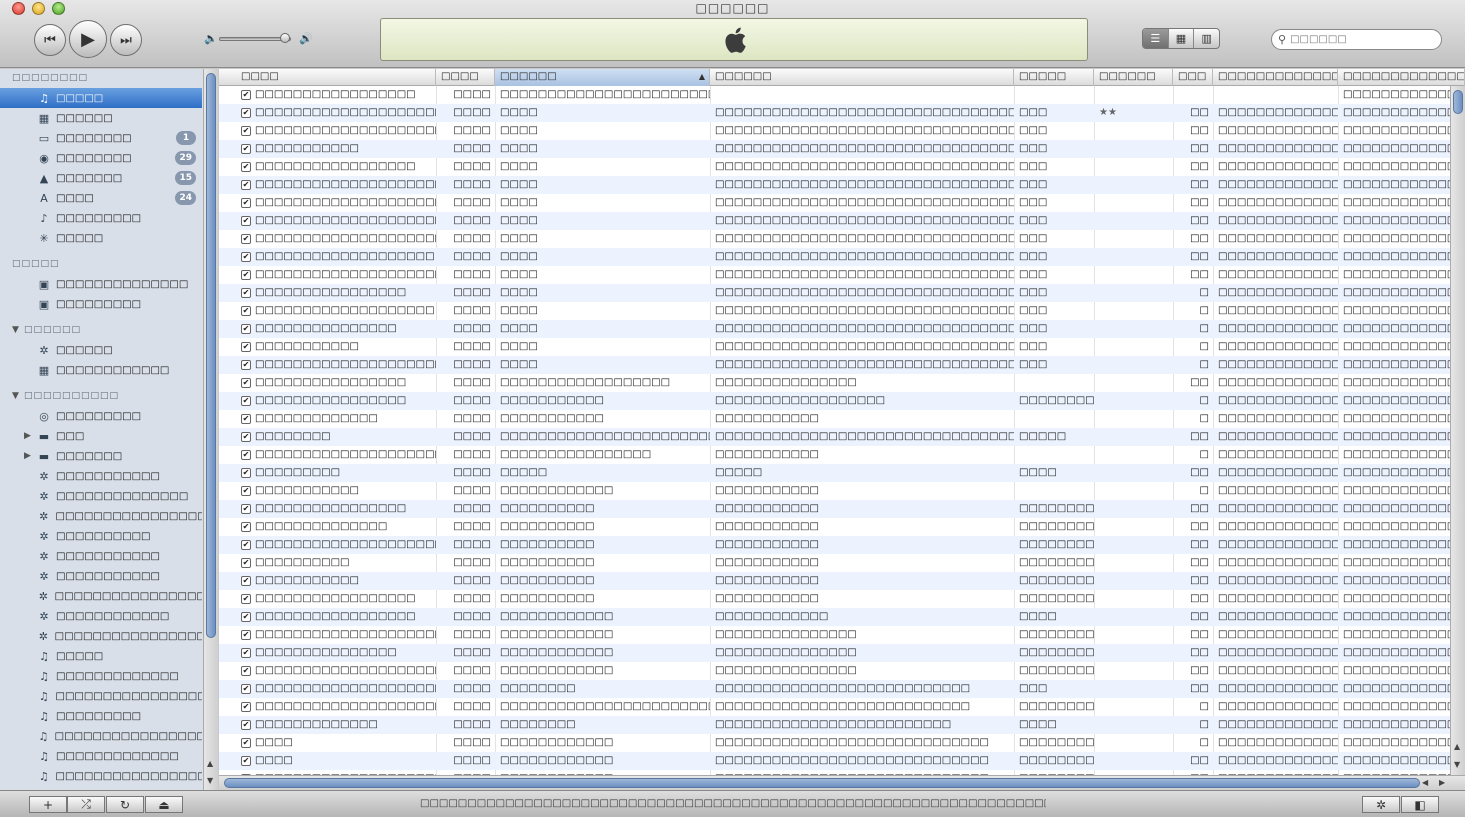  I want to click on grid-view-button: ▦, so click(1182, 38).